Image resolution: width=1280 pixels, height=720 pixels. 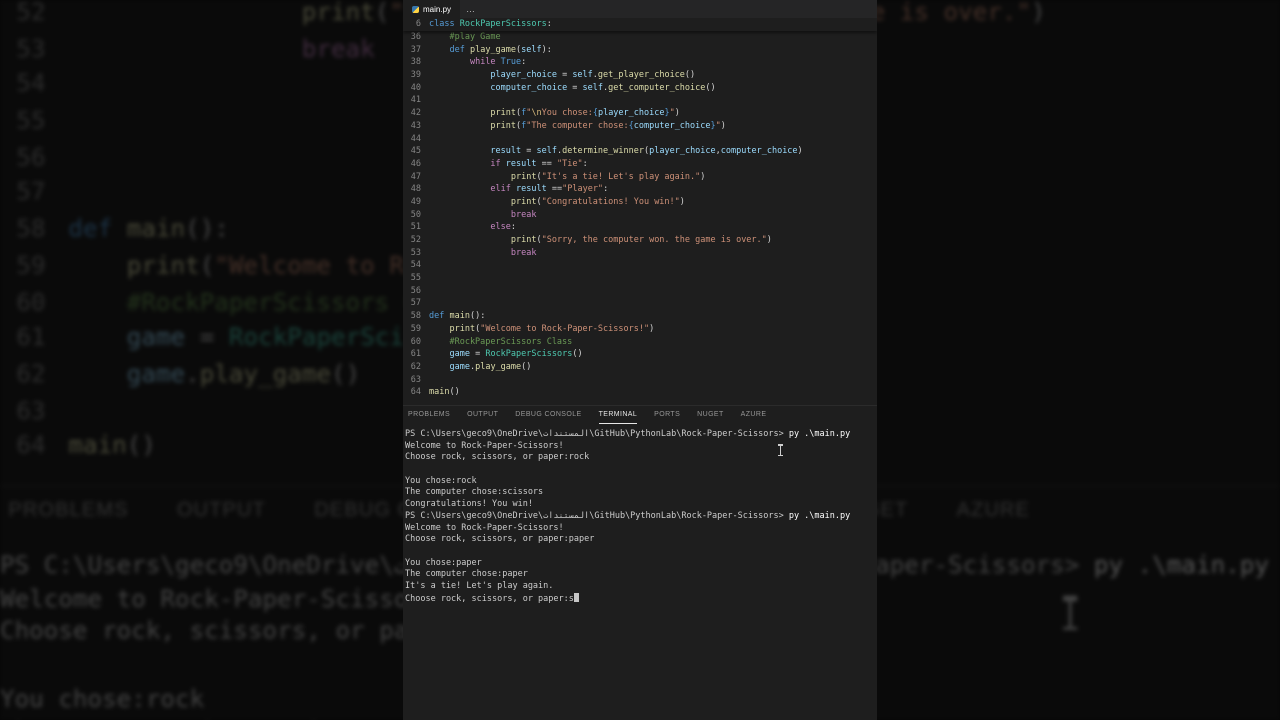 I want to click on code-line: 48 elif result =="Player":, so click(x=603, y=189).